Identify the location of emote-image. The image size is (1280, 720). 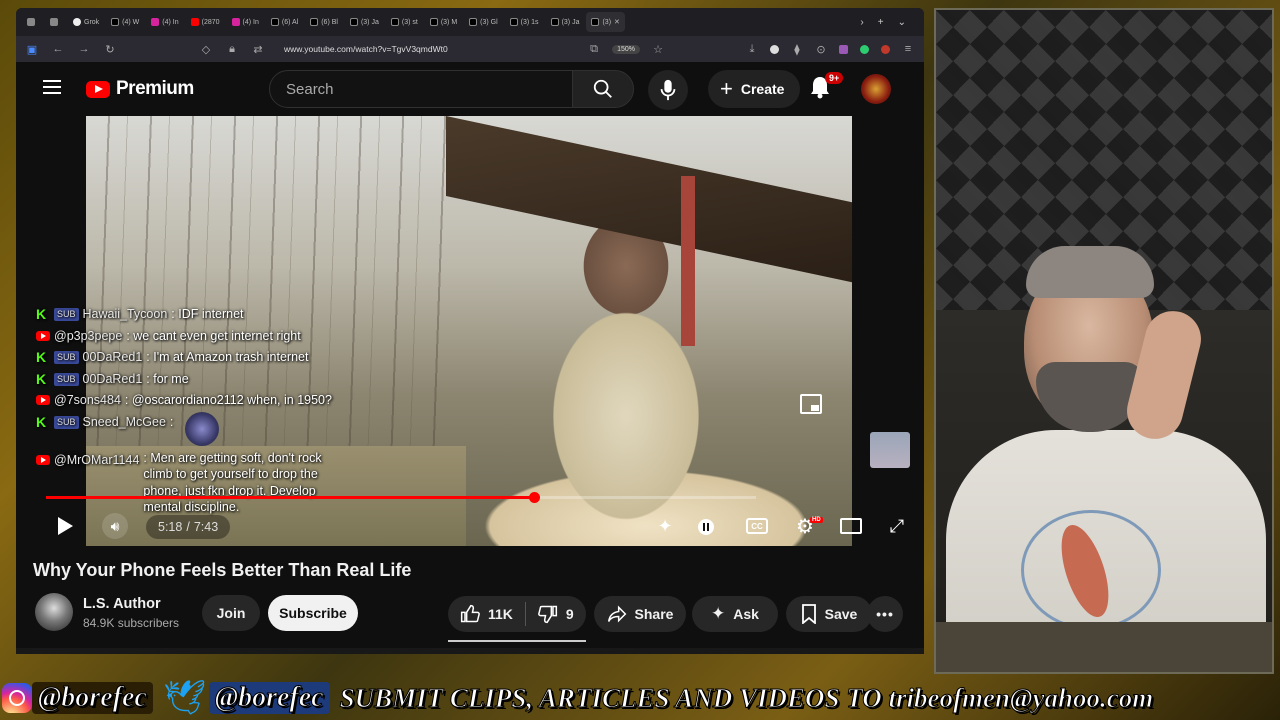
(202, 428).